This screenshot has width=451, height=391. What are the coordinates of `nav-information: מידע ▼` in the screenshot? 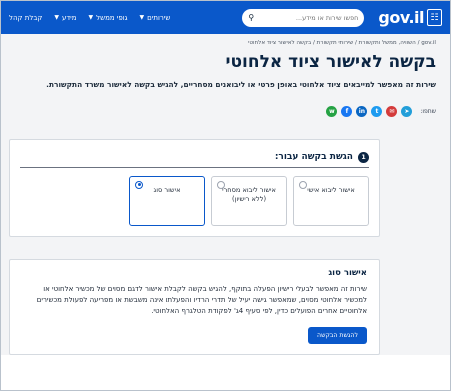 It's located at (65, 18).